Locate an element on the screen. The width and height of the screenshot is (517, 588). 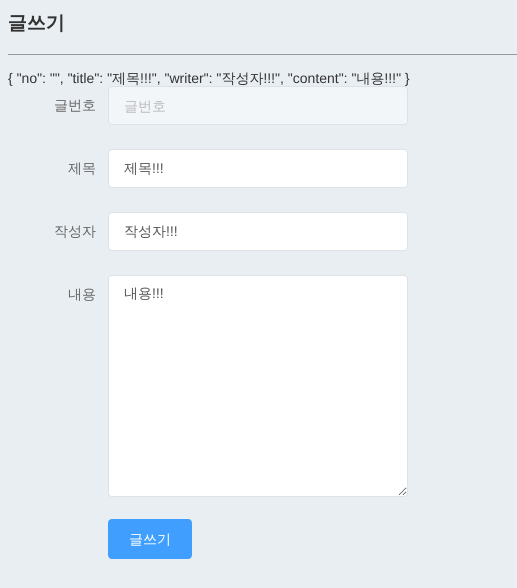
field-label: 글번호 is located at coordinates (74, 105).